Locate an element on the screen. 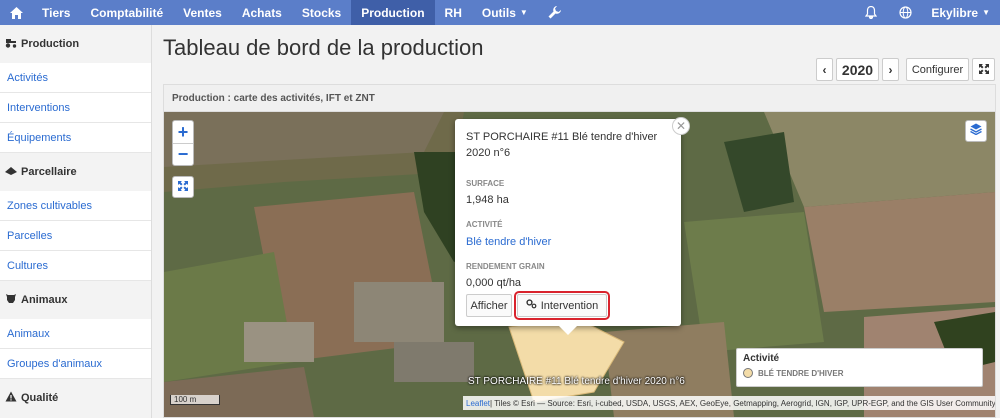 Image resolution: width=1000 pixels, height=418 pixels. nav-rh: RH is located at coordinates (453, 12).